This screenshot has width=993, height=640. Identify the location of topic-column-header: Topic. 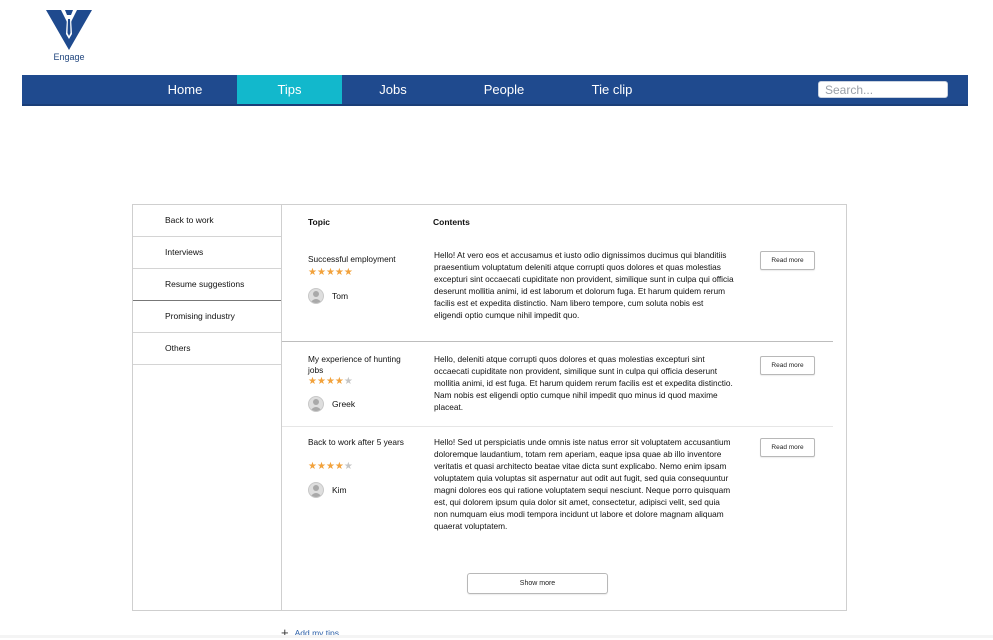
(319, 222).